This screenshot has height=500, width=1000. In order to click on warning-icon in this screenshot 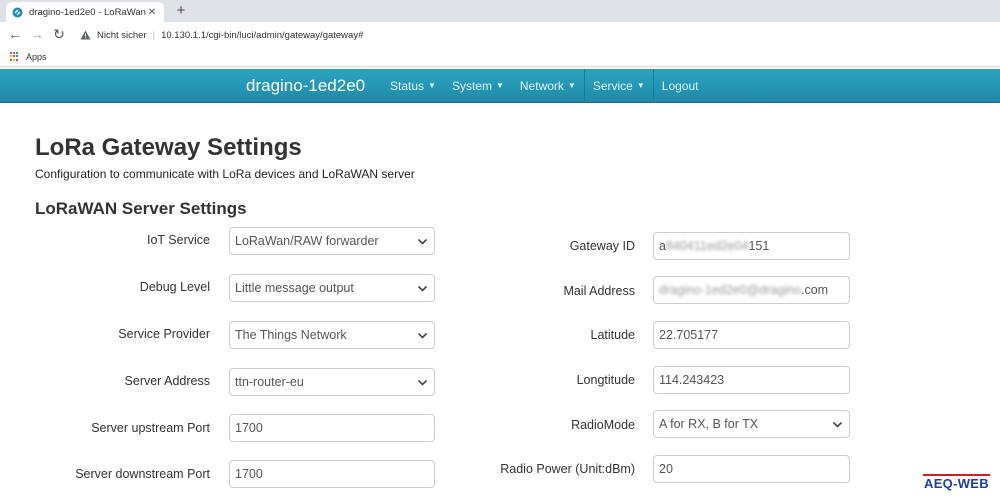, I will do `click(85, 35)`.